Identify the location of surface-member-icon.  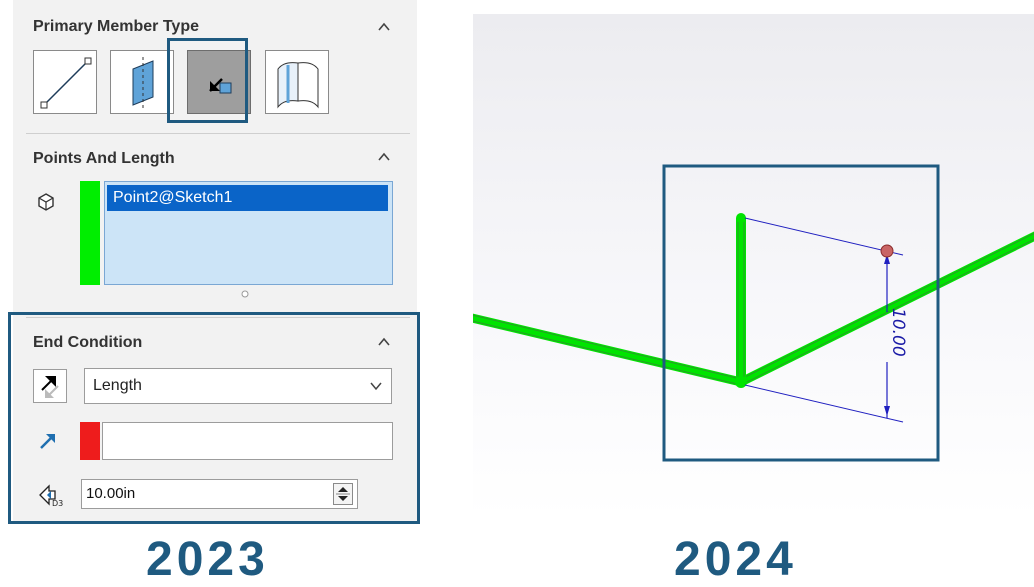
(298, 85).